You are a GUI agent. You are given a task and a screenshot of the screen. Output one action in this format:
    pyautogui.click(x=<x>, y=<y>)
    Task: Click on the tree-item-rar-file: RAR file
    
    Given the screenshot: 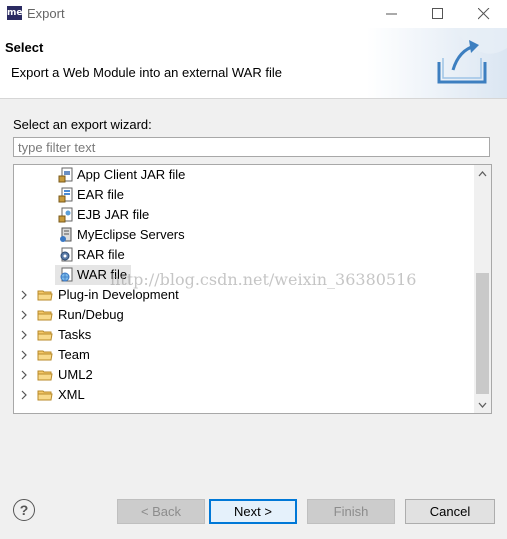 What is the action you would take?
    pyautogui.click(x=243, y=255)
    